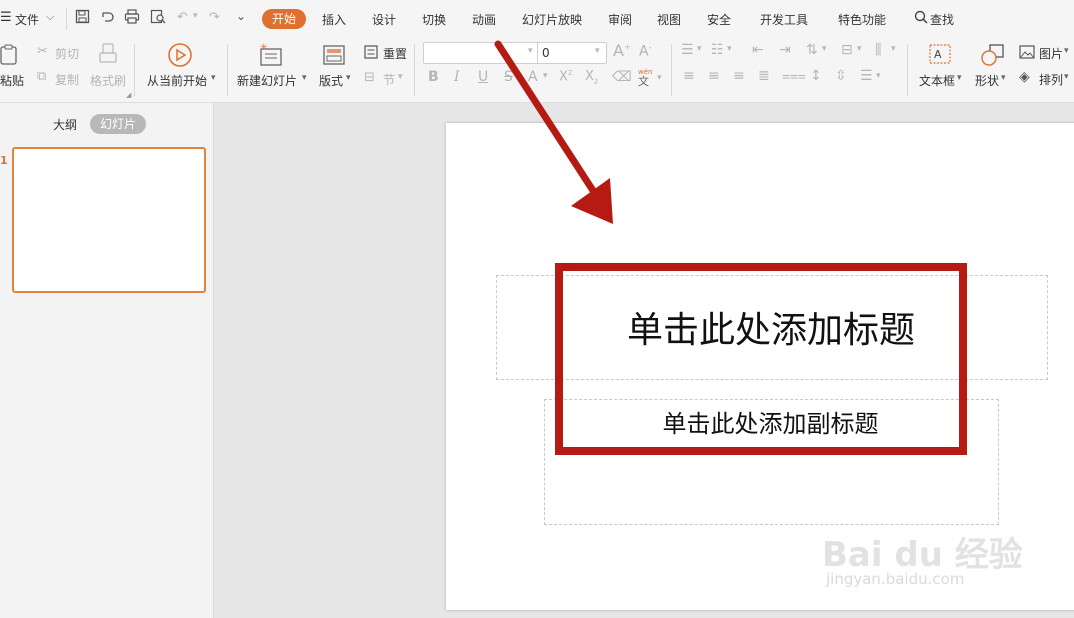 The width and height of the screenshot is (1074, 618). Describe the element at coordinates (922, 555) in the screenshot. I see `baidu-watermark: Bai du 经验` at that location.